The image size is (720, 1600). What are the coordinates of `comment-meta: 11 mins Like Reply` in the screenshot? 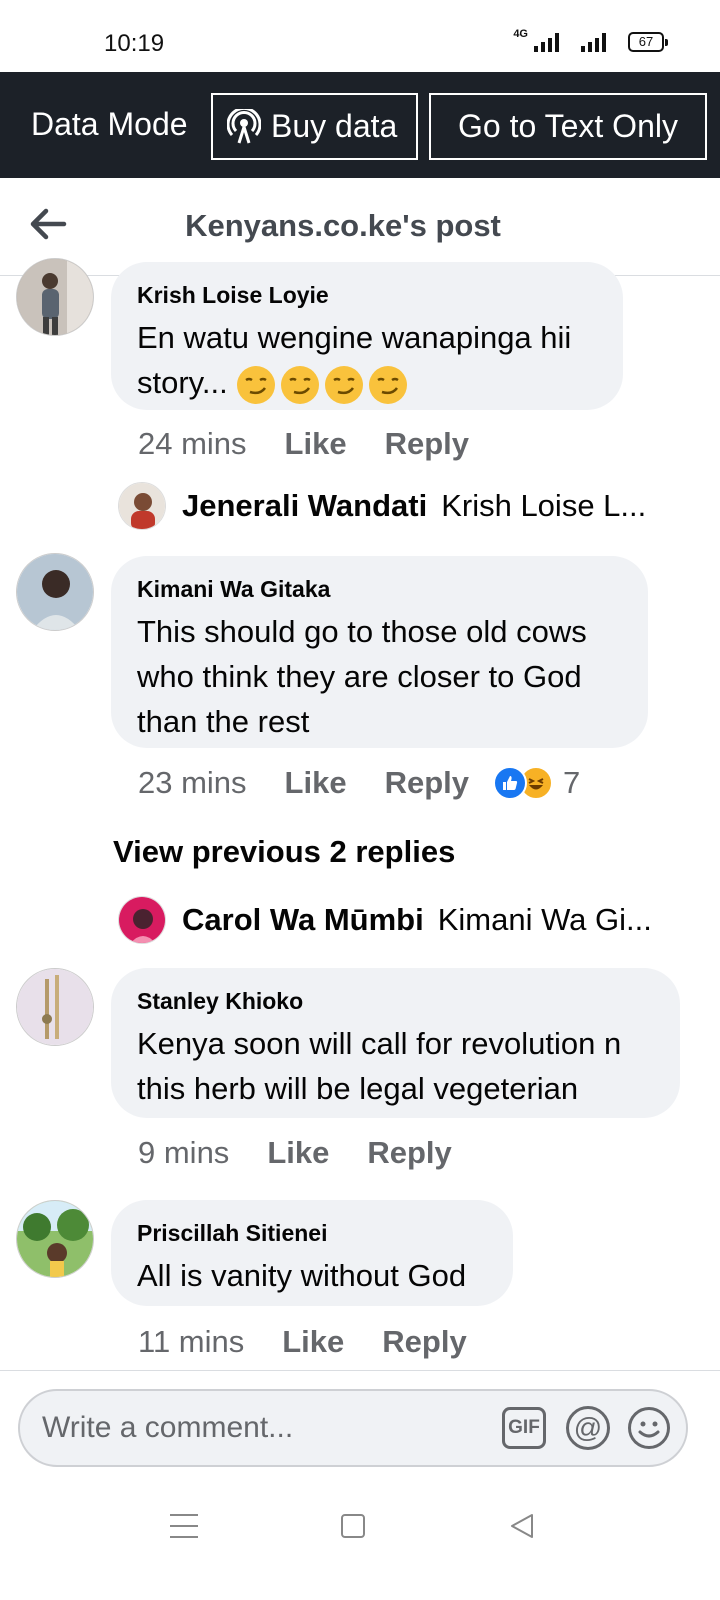 It's located at (321, 1342).